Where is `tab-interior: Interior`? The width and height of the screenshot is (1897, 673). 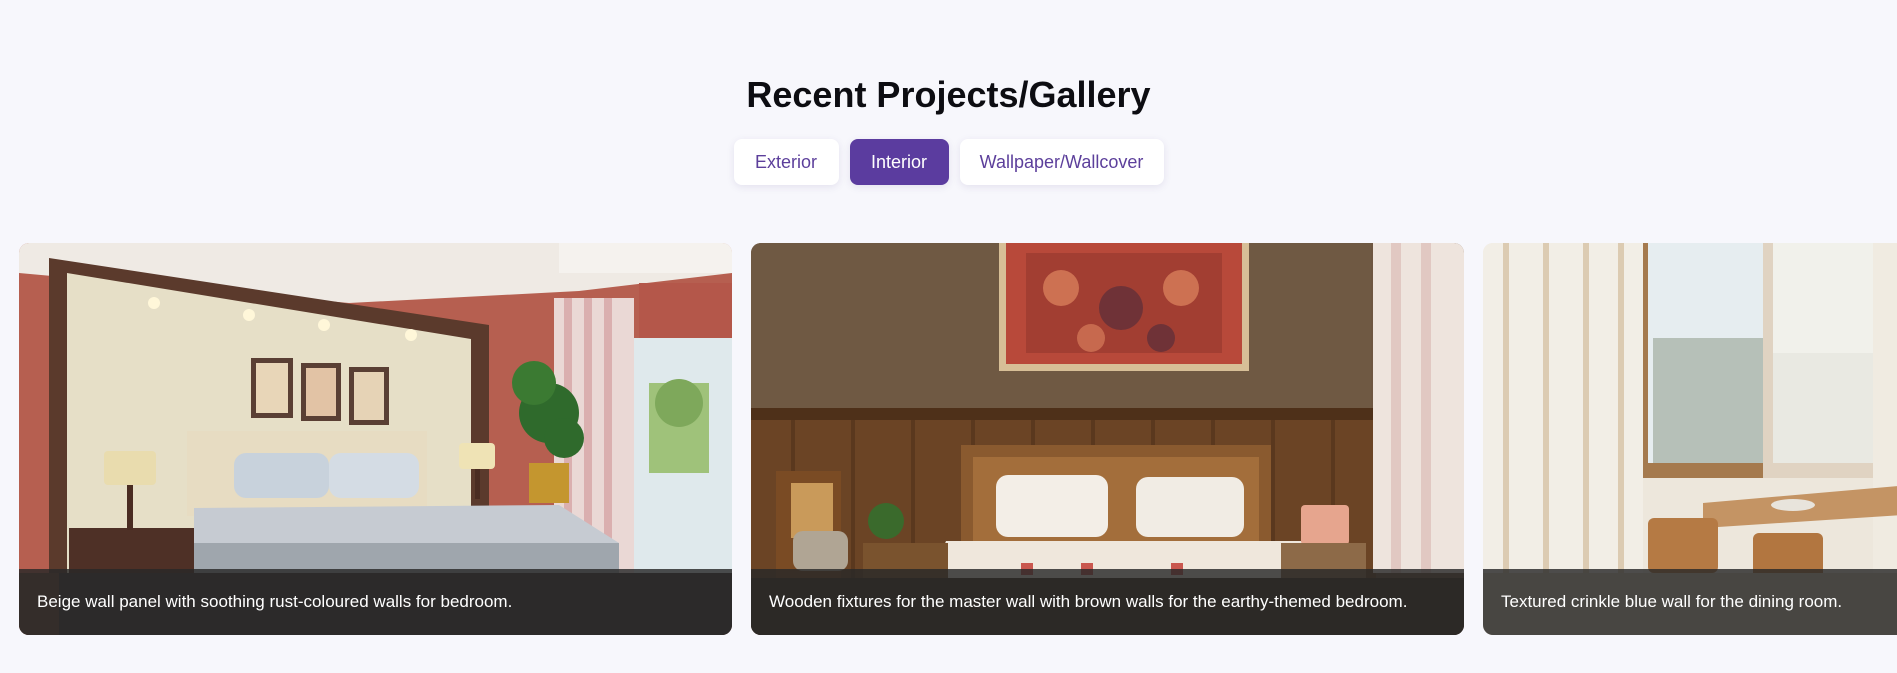
tab-interior: Interior is located at coordinates (899, 162).